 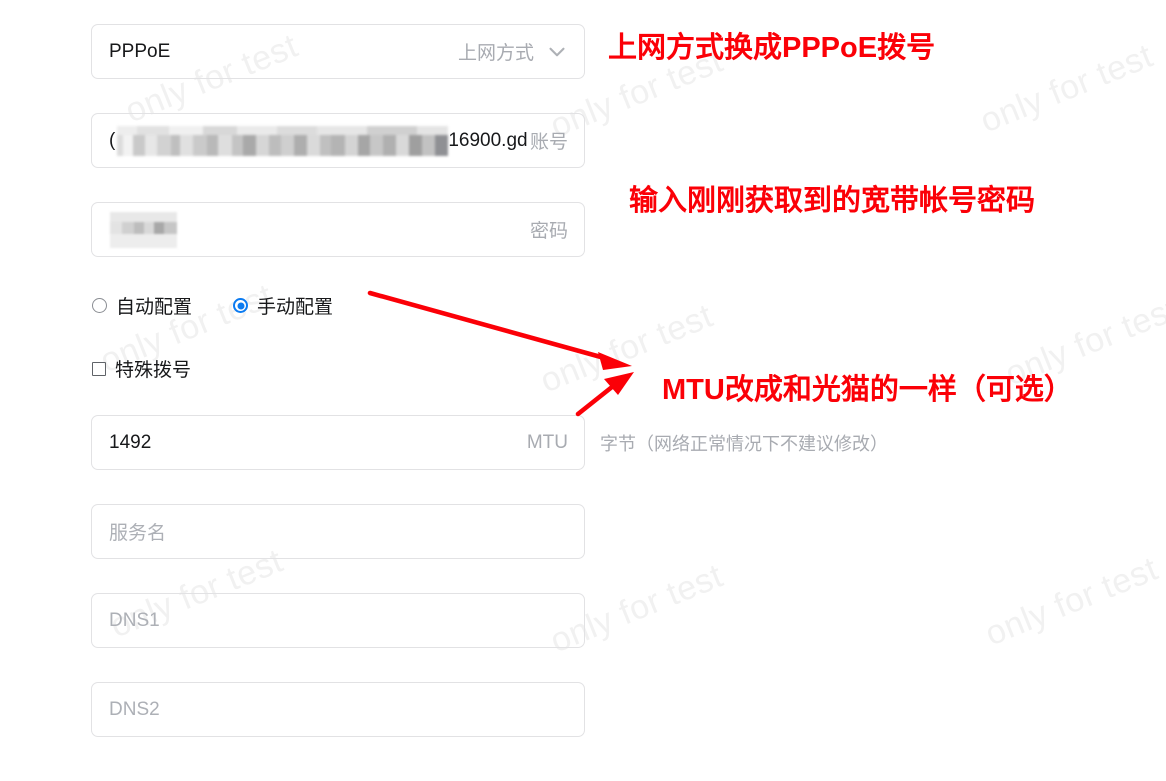 I want to click on checkbox-unchecked-icon, so click(x=99, y=368).